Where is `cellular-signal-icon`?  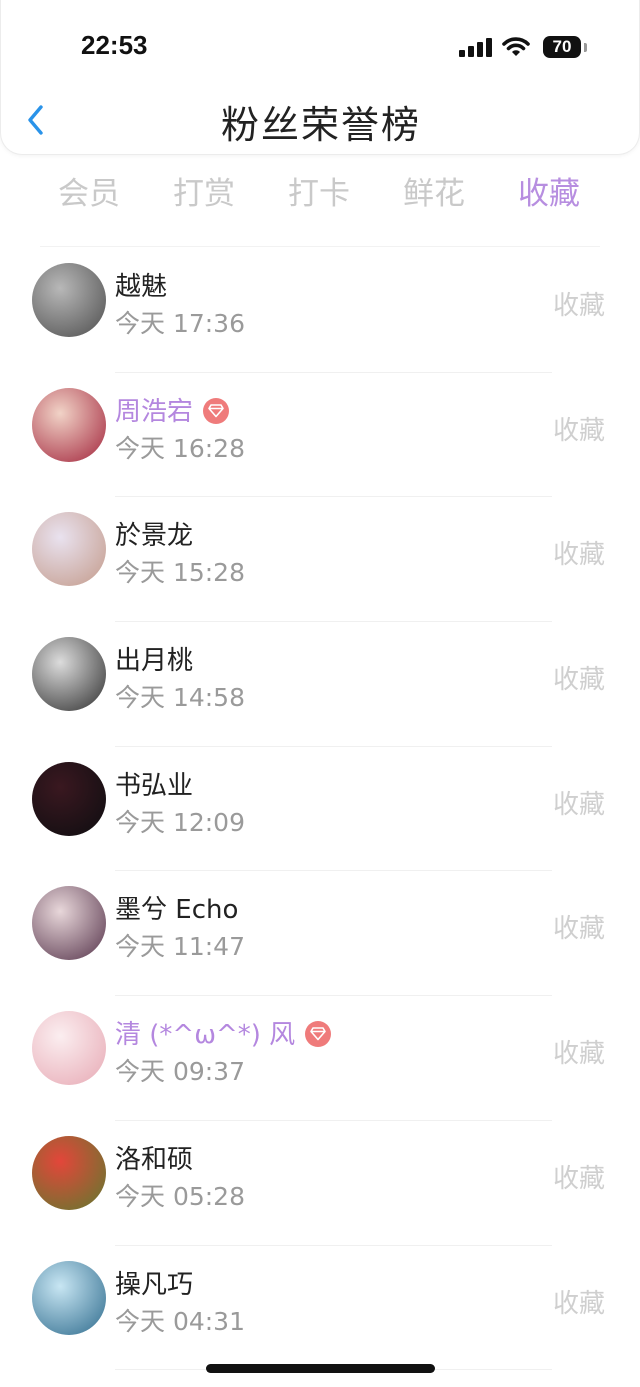 cellular-signal-icon is located at coordinates (476, 47).